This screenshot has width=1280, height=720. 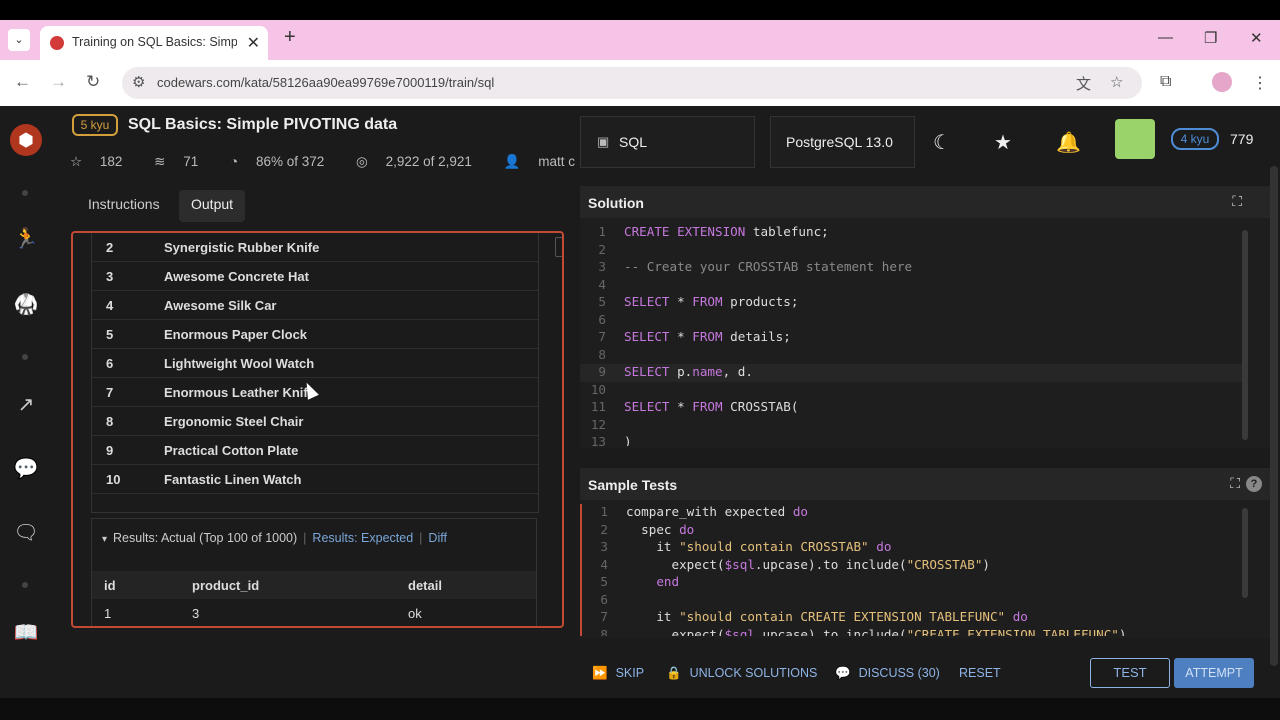 I want to click on collections-icon: ≋, so click(x=160, y=161).